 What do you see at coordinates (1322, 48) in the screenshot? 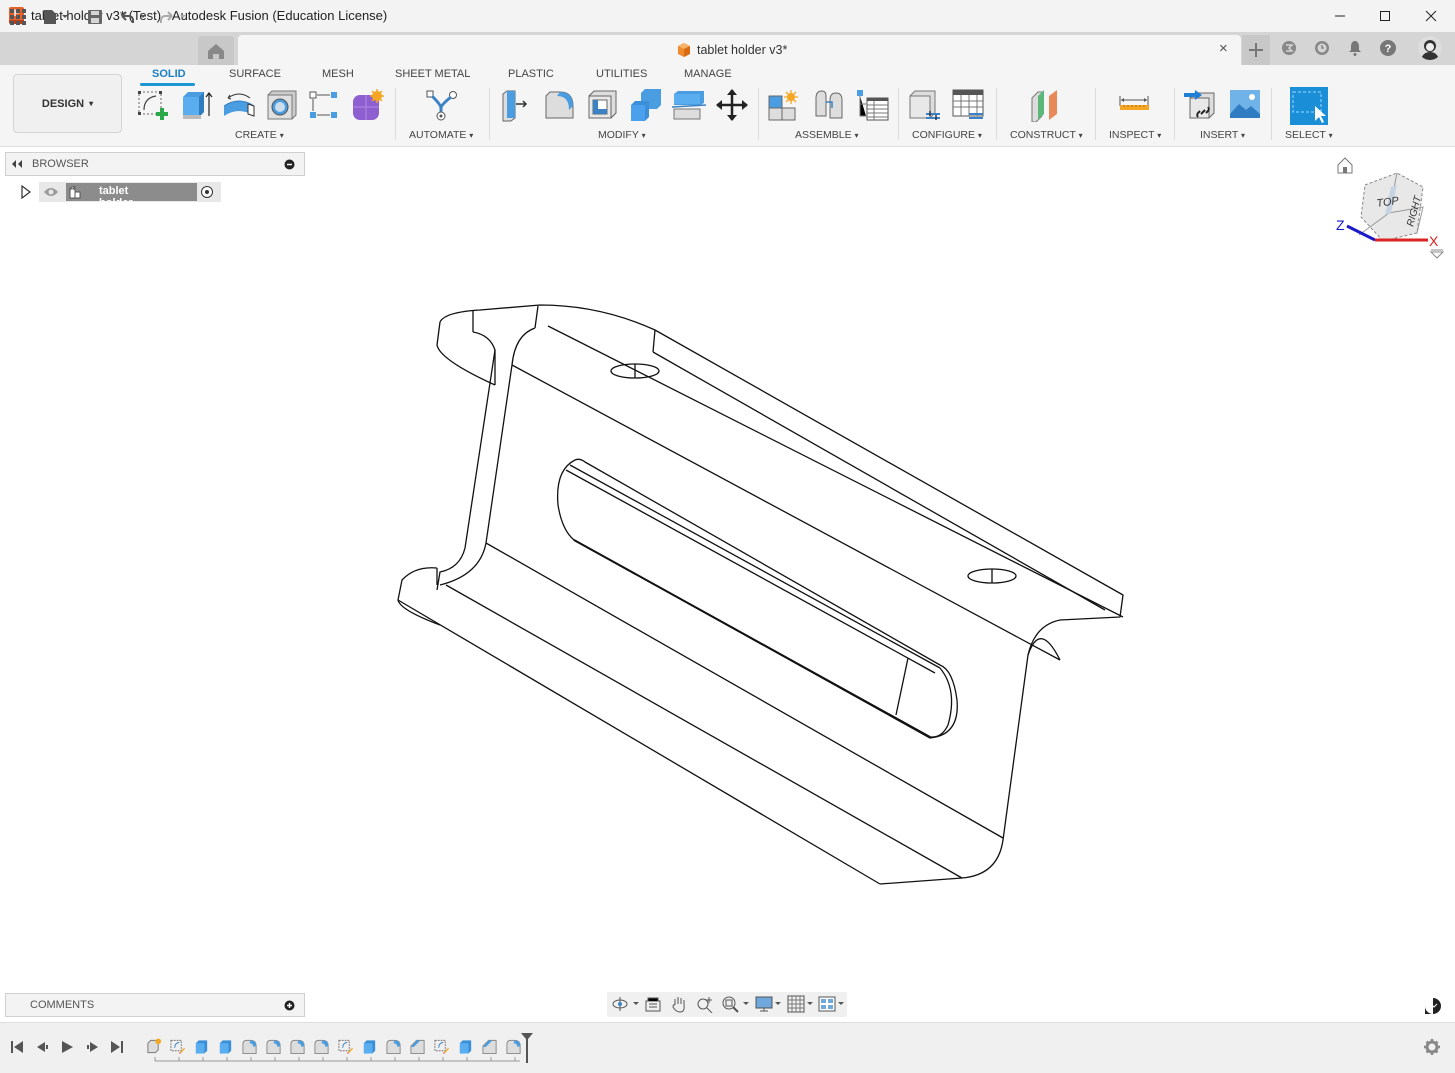
I see `history-clock-icon` at bounding box center [1322, 48].